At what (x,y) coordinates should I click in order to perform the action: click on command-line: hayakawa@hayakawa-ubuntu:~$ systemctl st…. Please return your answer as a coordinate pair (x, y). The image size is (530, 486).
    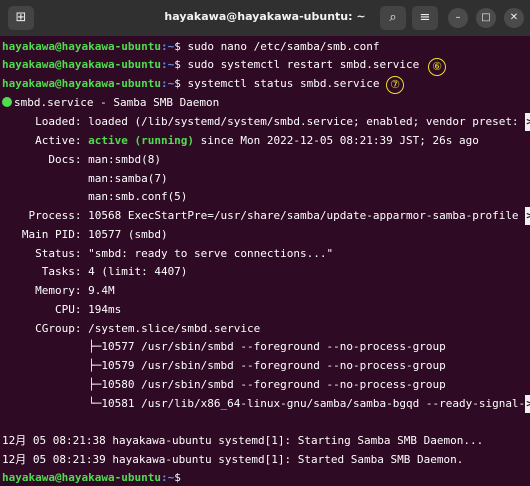
    Looking at the image, I should click on (191, 84).